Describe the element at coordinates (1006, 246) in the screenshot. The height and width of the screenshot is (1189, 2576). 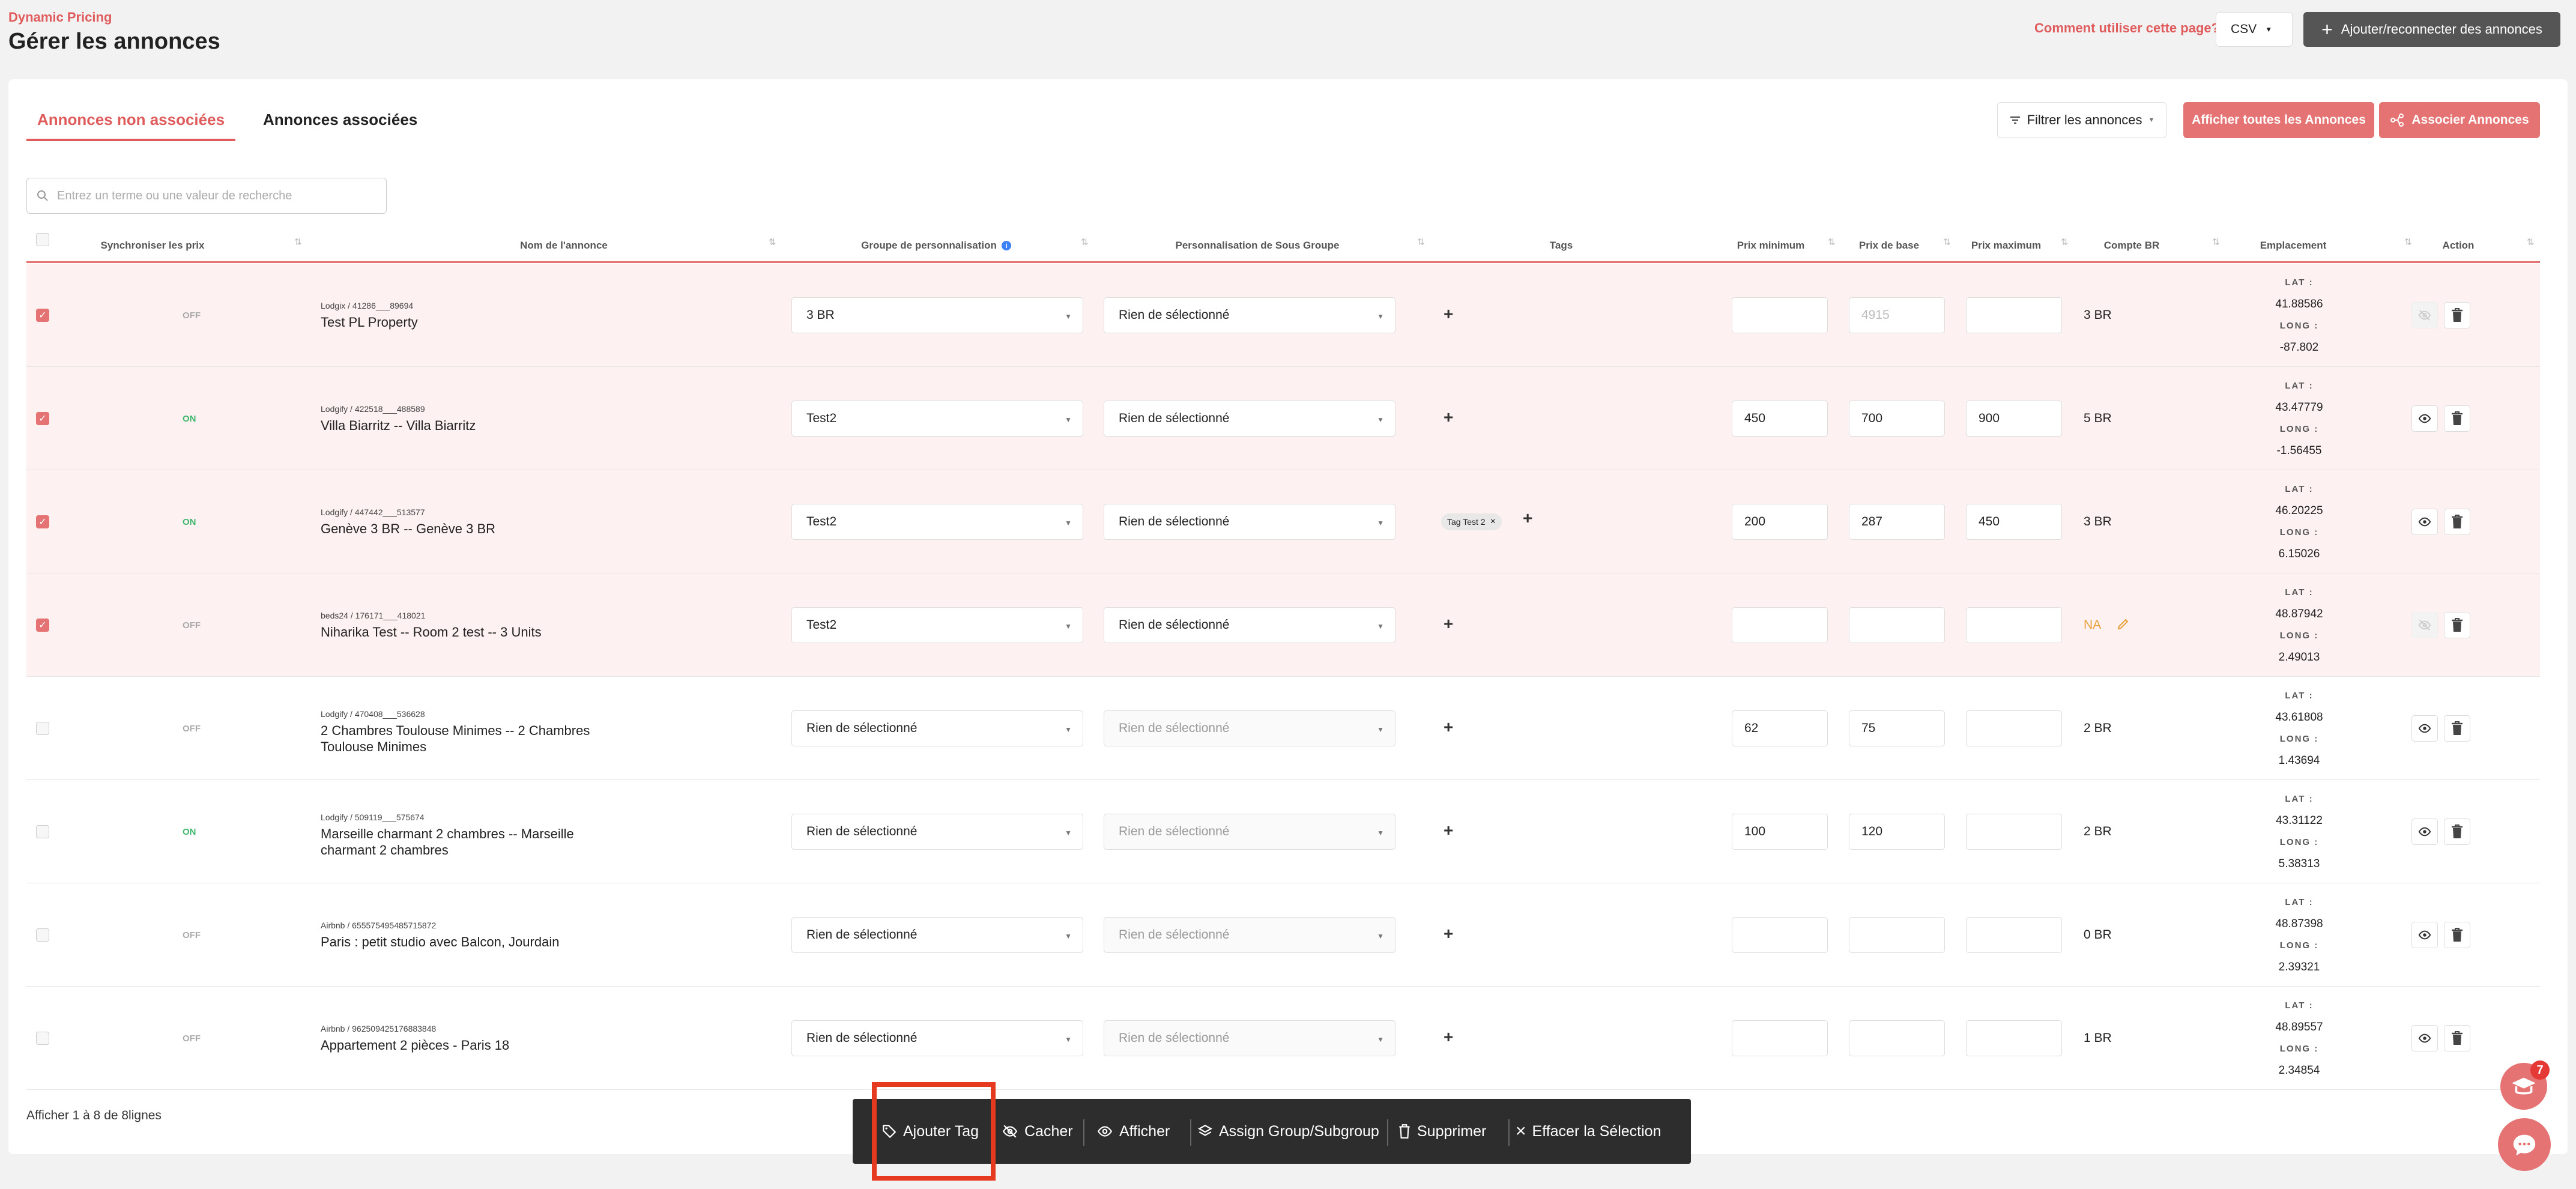
I see `info-icon: i` at that location.